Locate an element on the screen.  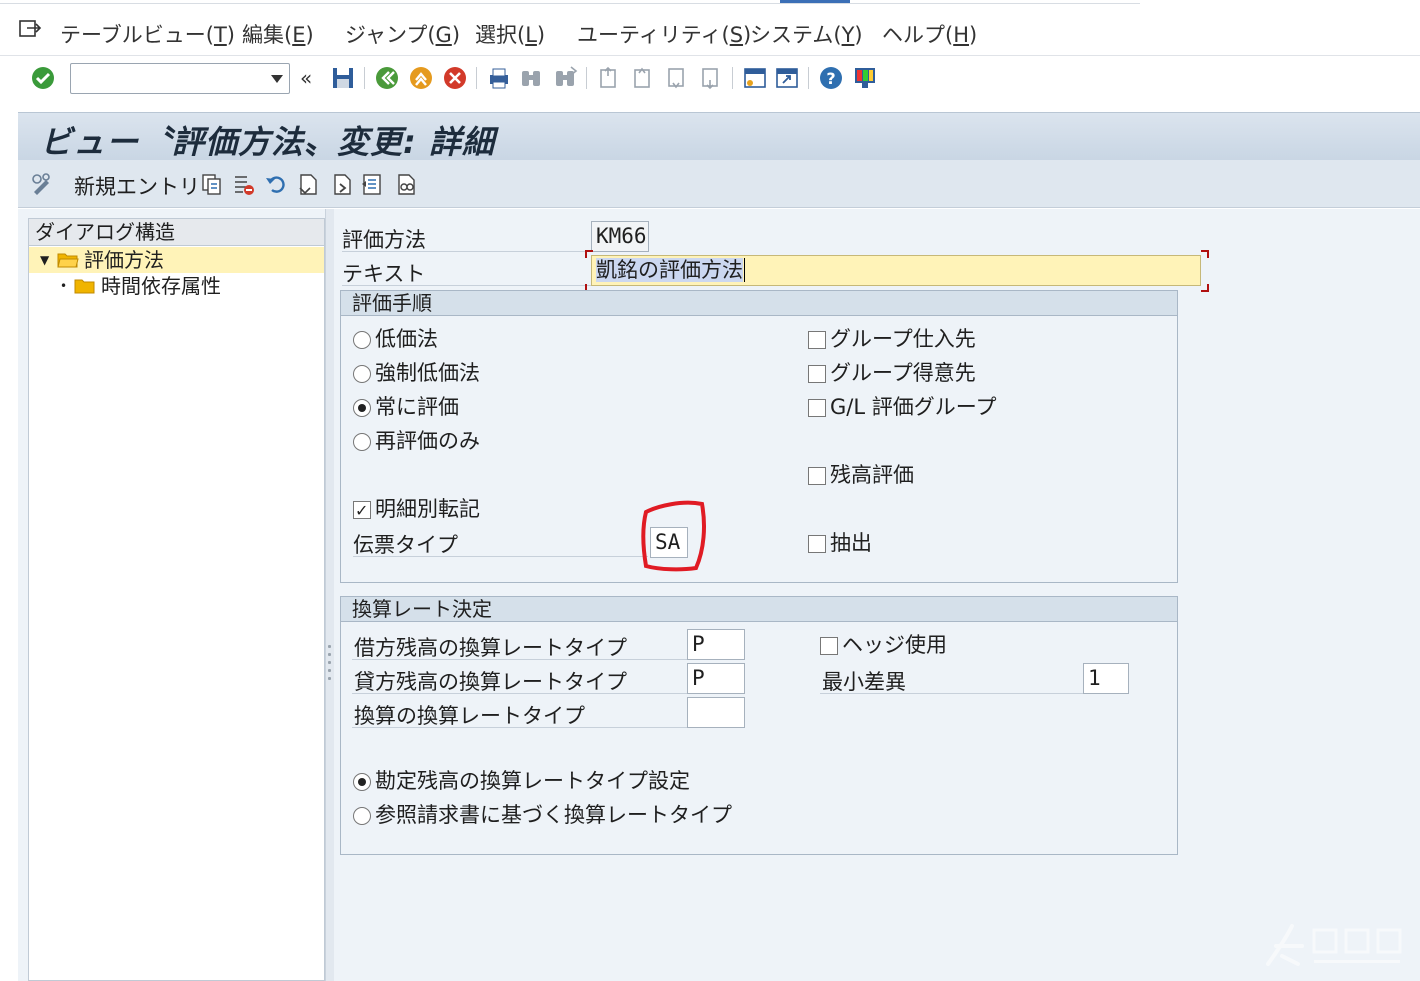
credit-rate-type-label: 貸方残高の換算レートタイプ is located at coordinates (490, 682).